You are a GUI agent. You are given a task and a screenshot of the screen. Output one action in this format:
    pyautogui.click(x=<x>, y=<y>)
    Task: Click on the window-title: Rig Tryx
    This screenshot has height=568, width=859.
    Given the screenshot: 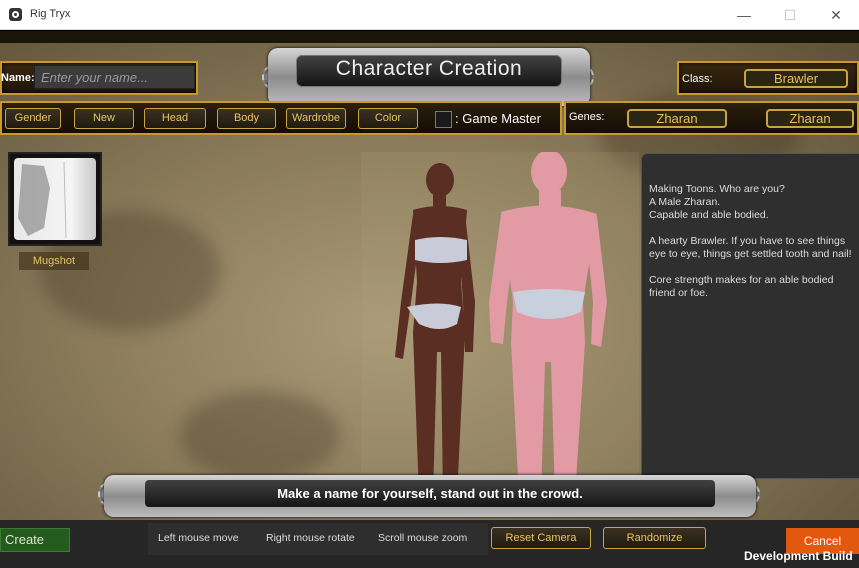 What is the action you would take?
    pyautogui.click(x=50, y=14)
    